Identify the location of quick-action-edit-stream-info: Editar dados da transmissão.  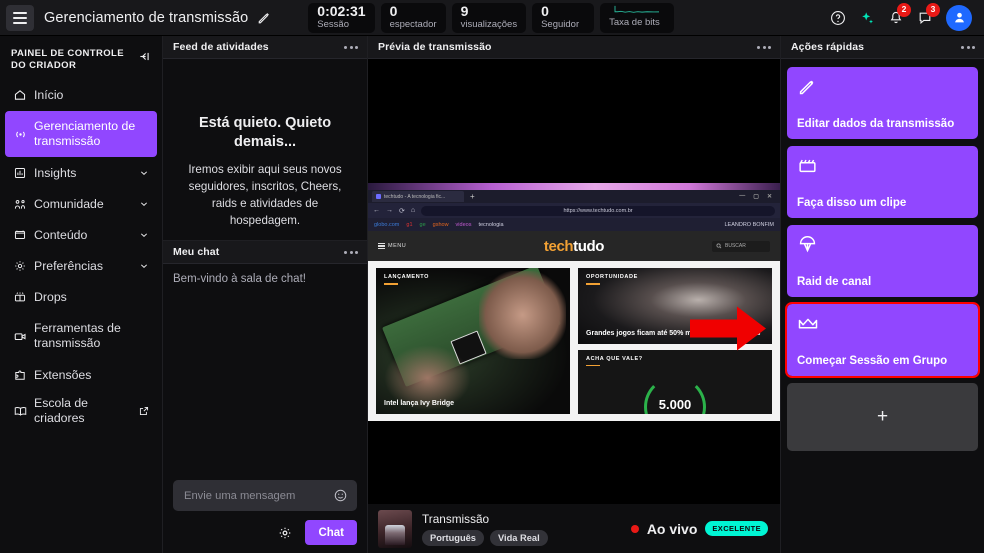
(882, 103).